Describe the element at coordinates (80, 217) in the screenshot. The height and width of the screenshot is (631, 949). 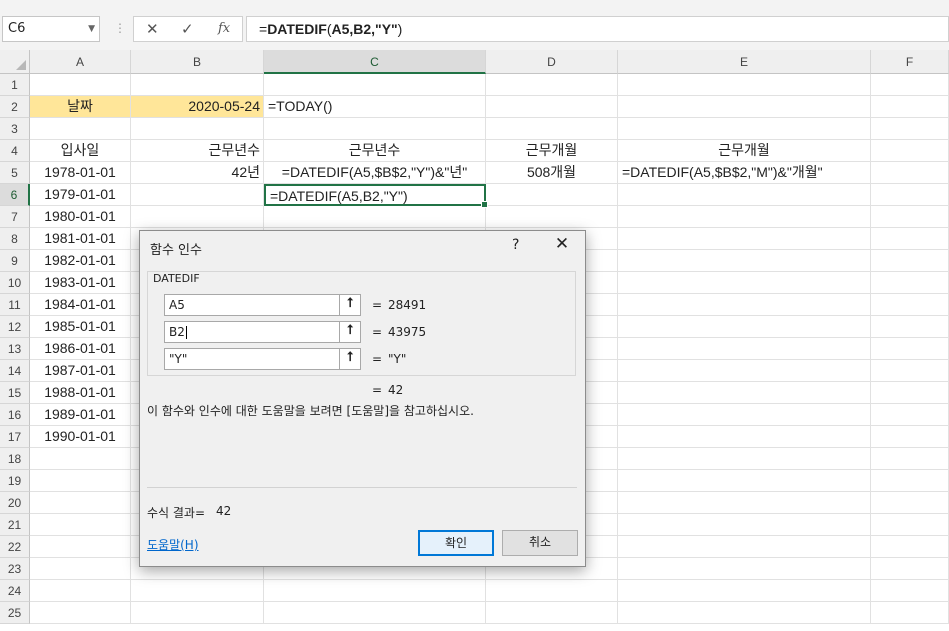
I see `cell-a7: 1980-01-01` at that location.